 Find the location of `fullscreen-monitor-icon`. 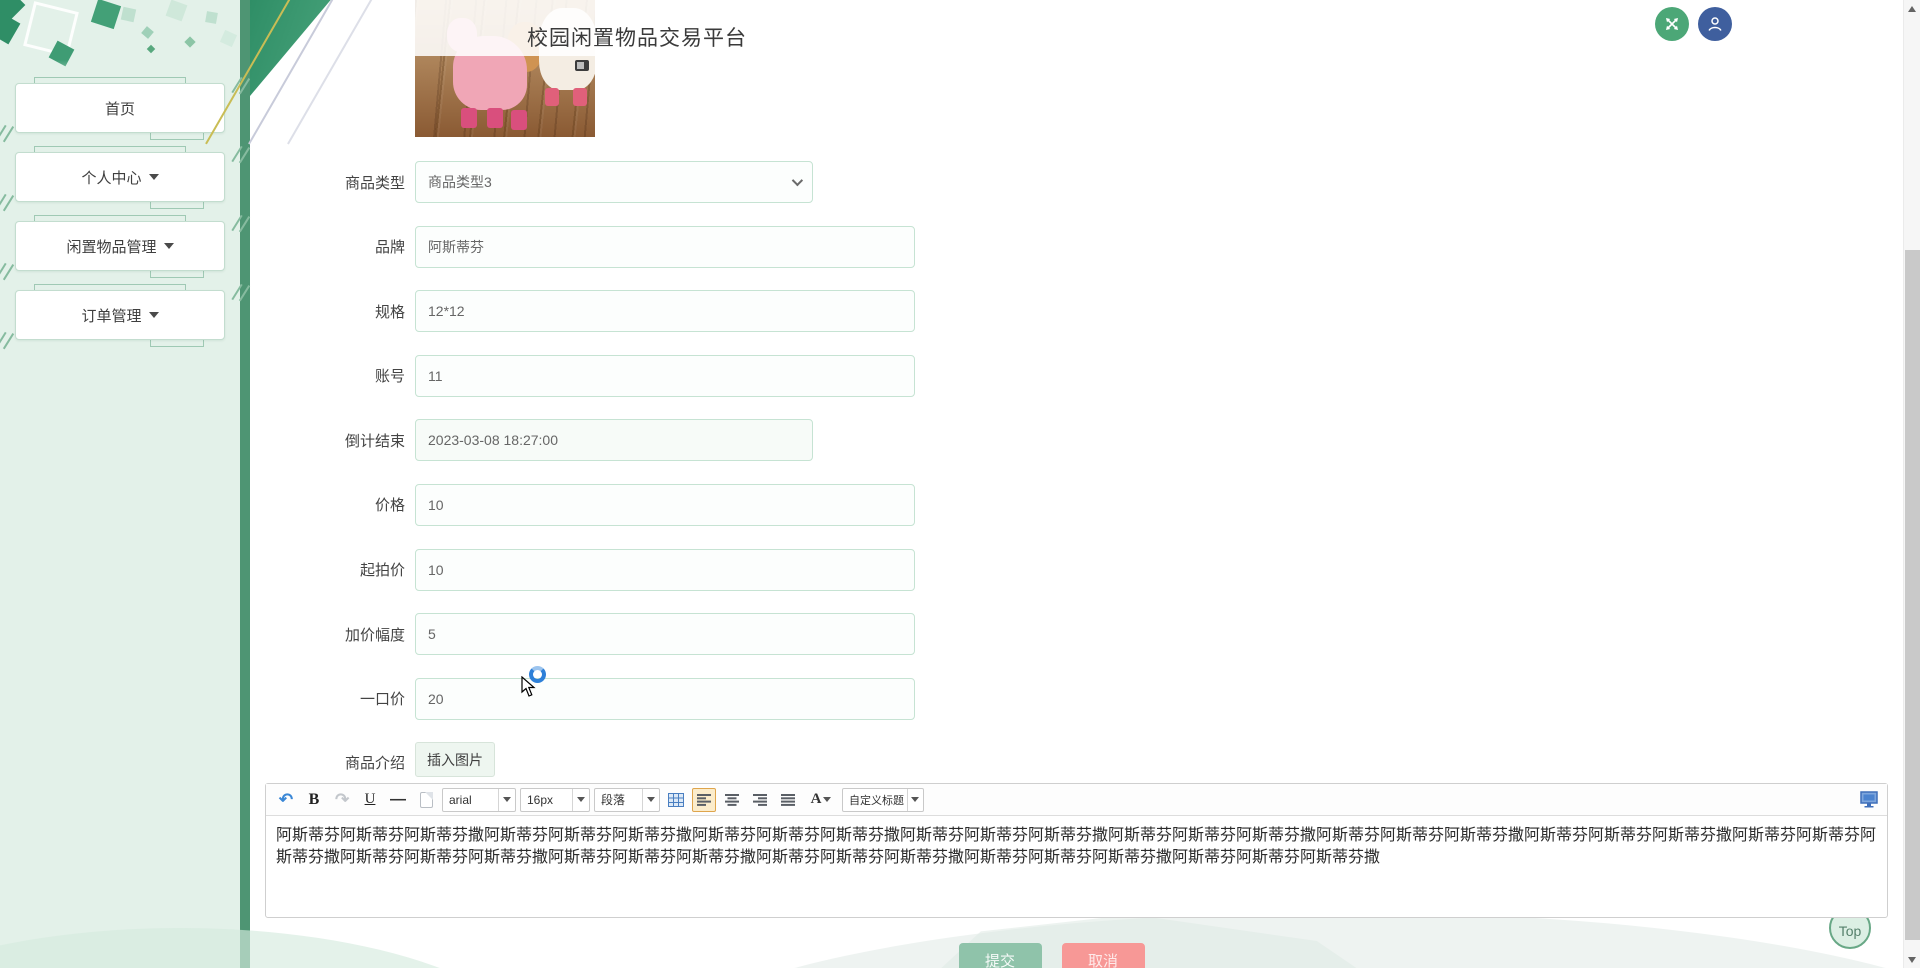

fullscreen-monitor-icon is located at coordinates (1869, 799).